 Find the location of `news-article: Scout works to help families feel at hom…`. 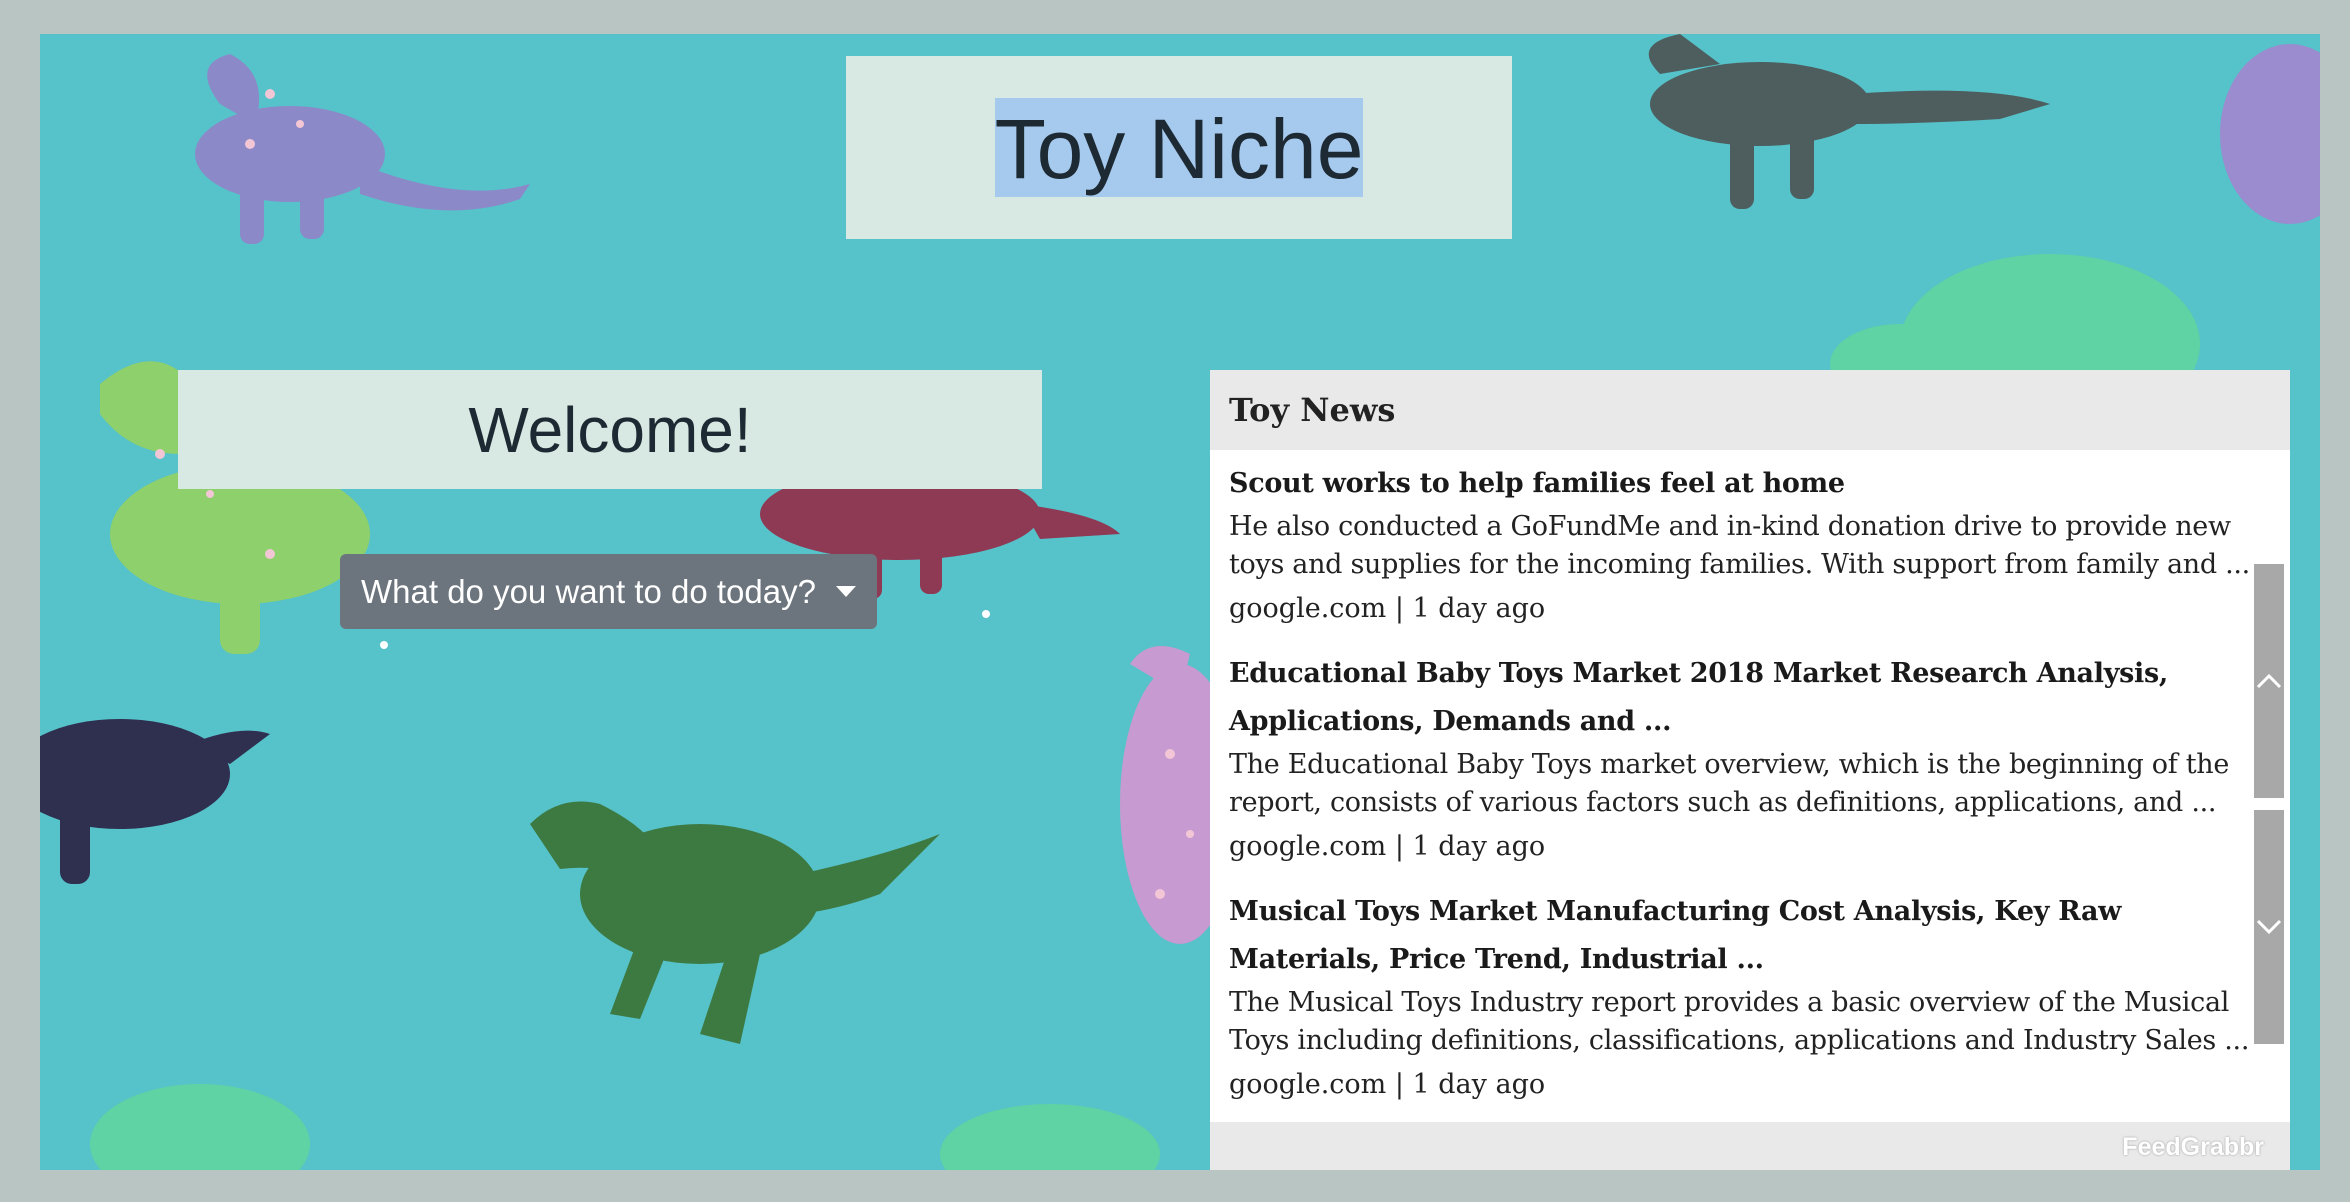

news-article: Scout works to help families feel at hom… is located at coordinates (1747, 544).